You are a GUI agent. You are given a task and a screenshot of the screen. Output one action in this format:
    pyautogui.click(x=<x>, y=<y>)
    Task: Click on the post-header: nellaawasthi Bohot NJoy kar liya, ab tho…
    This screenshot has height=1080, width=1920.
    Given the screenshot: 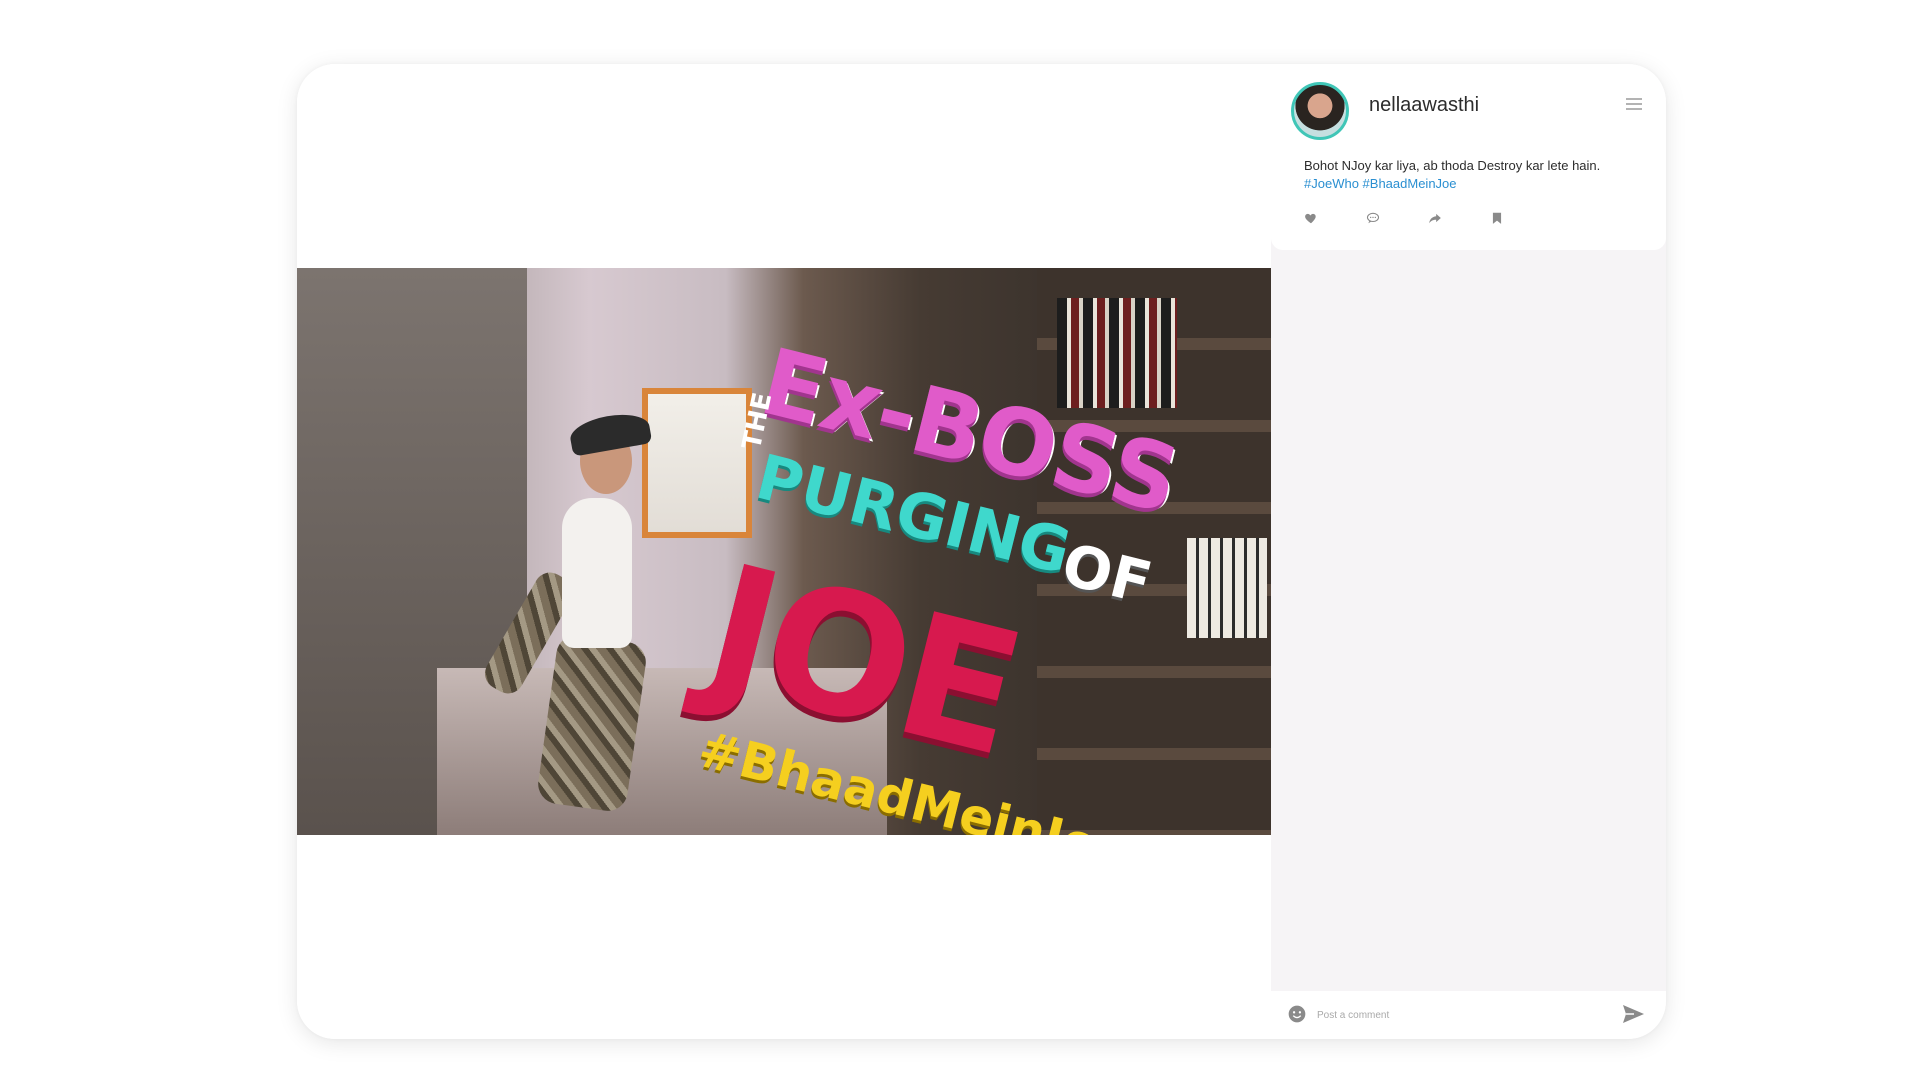 What is the action you would take?
    pyautogui.click(x=1468, y=157)
    